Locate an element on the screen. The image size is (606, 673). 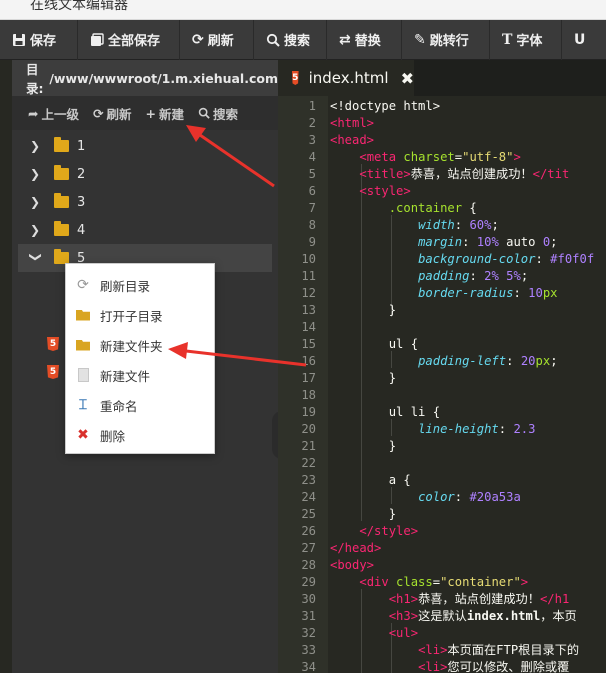
code-line: 15 ul { is located at coordinates (442, 344).